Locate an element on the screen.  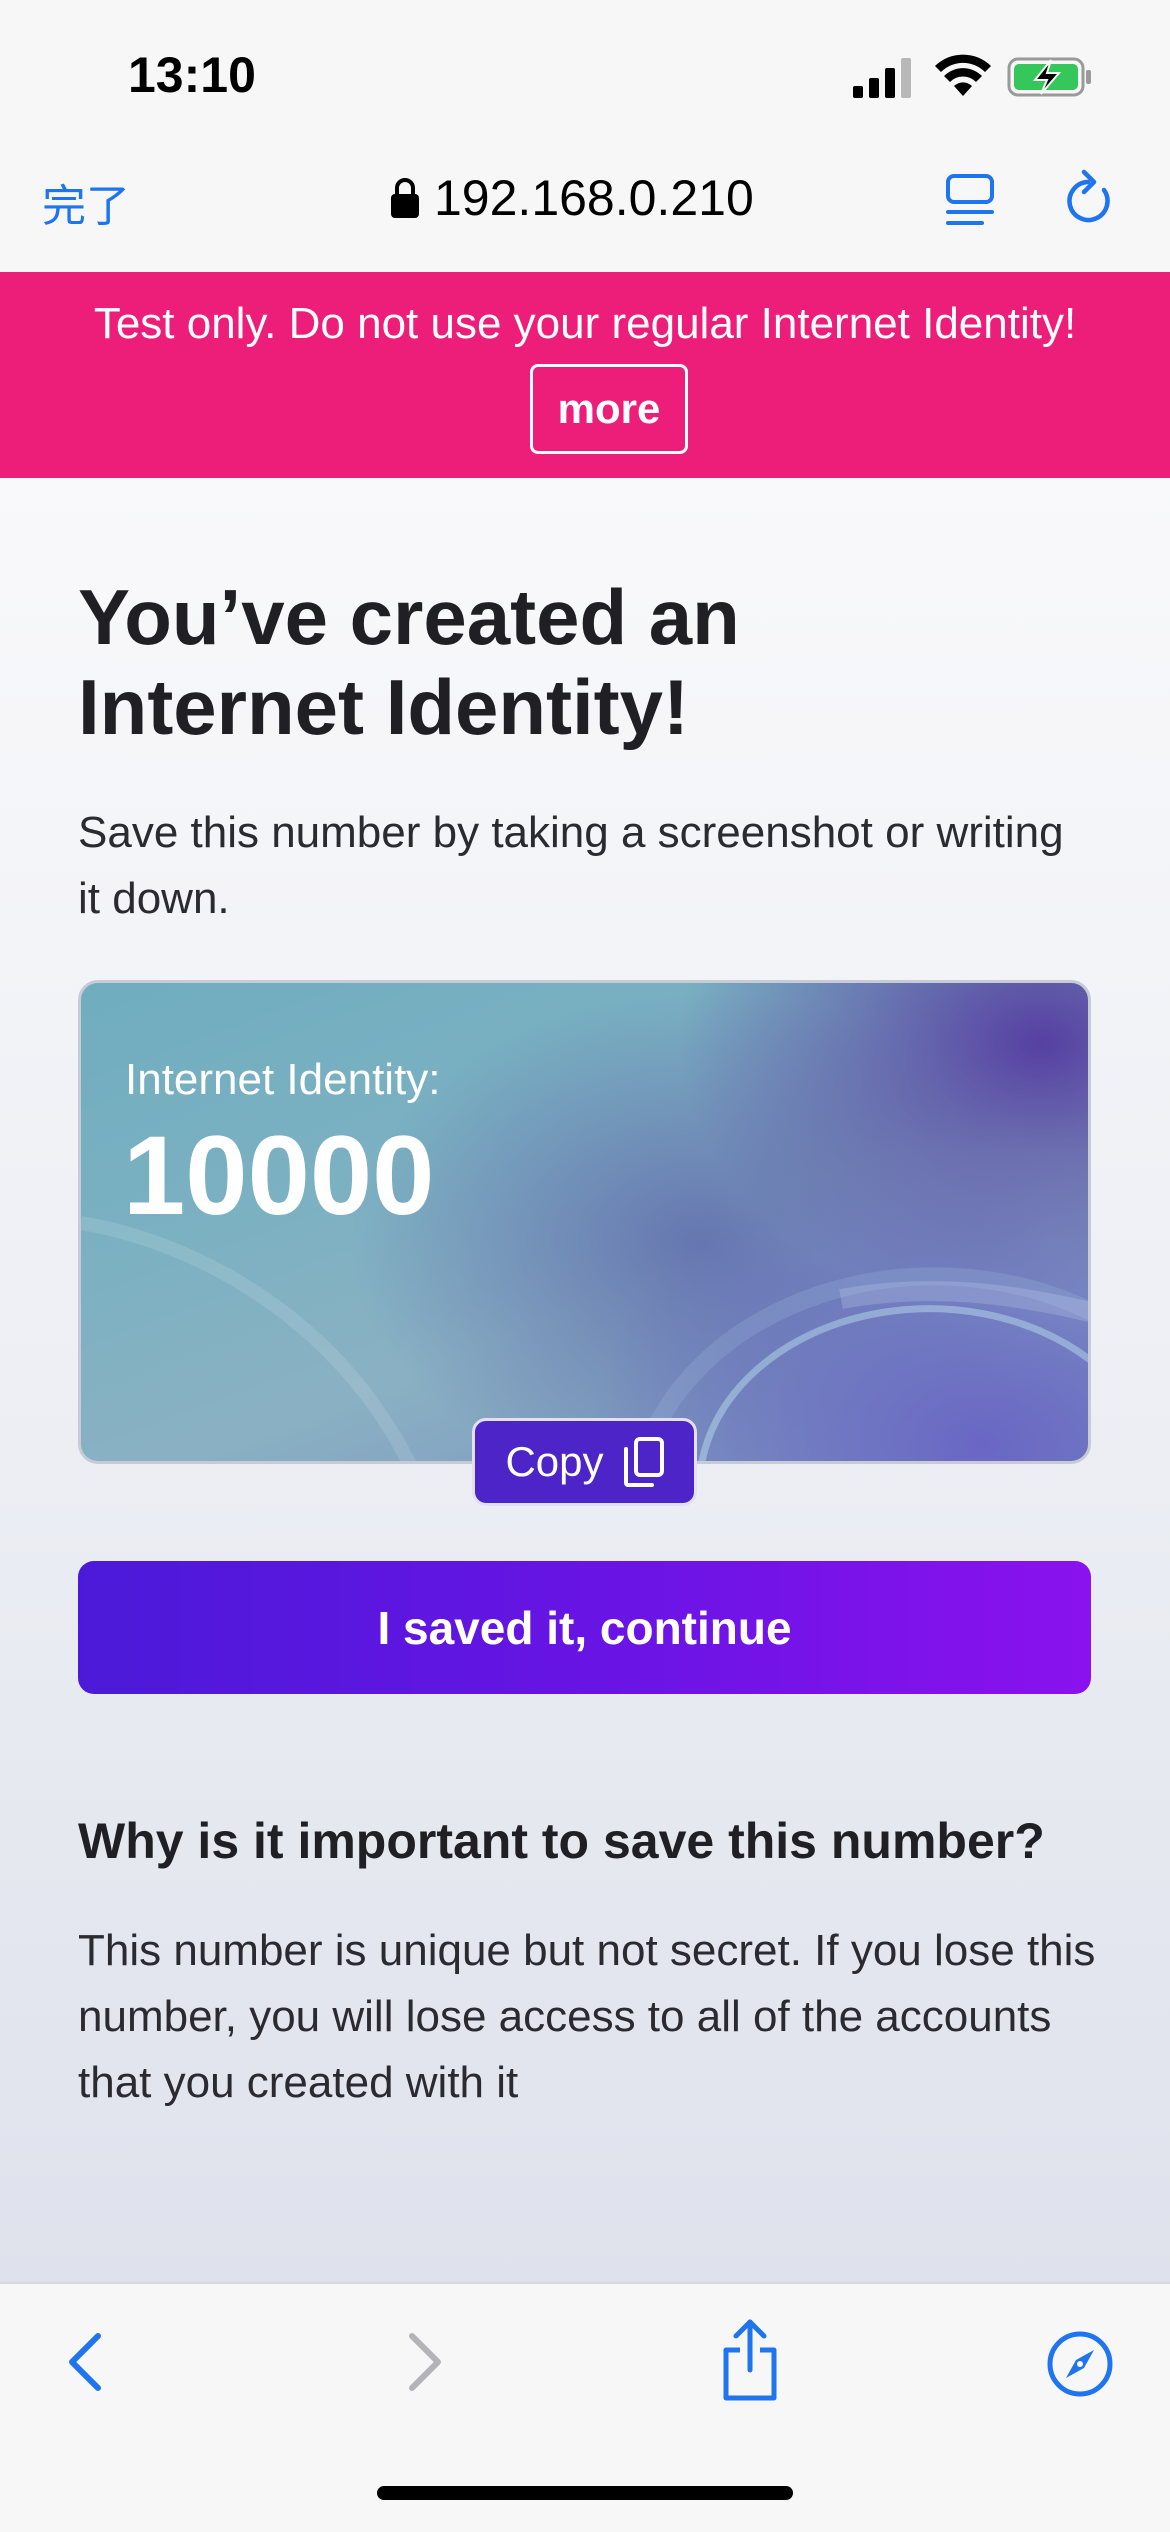
status-time: 13:10 is located at coordinates (192, 75).